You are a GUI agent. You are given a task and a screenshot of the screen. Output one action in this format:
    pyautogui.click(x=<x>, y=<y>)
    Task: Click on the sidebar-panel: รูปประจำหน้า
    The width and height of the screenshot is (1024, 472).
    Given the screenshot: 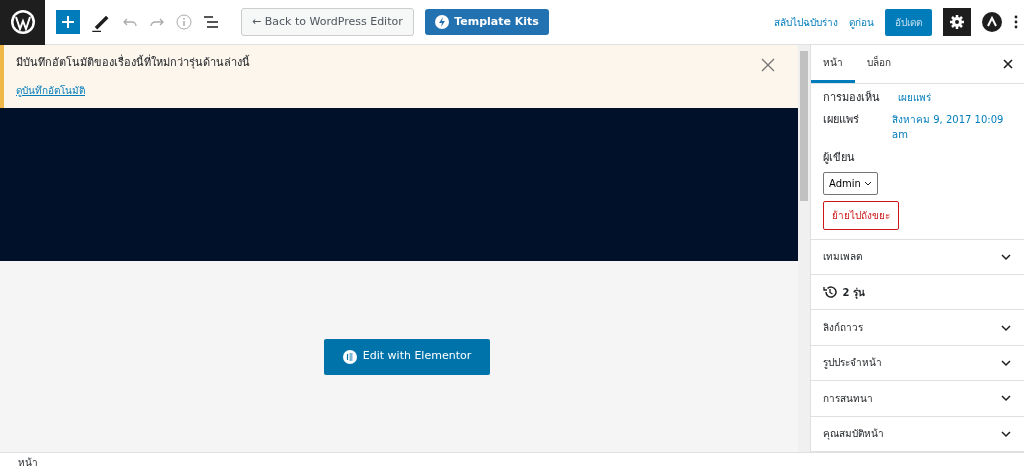 What is the action you would take?
    pyautogui.click(x=917, y=363)
    